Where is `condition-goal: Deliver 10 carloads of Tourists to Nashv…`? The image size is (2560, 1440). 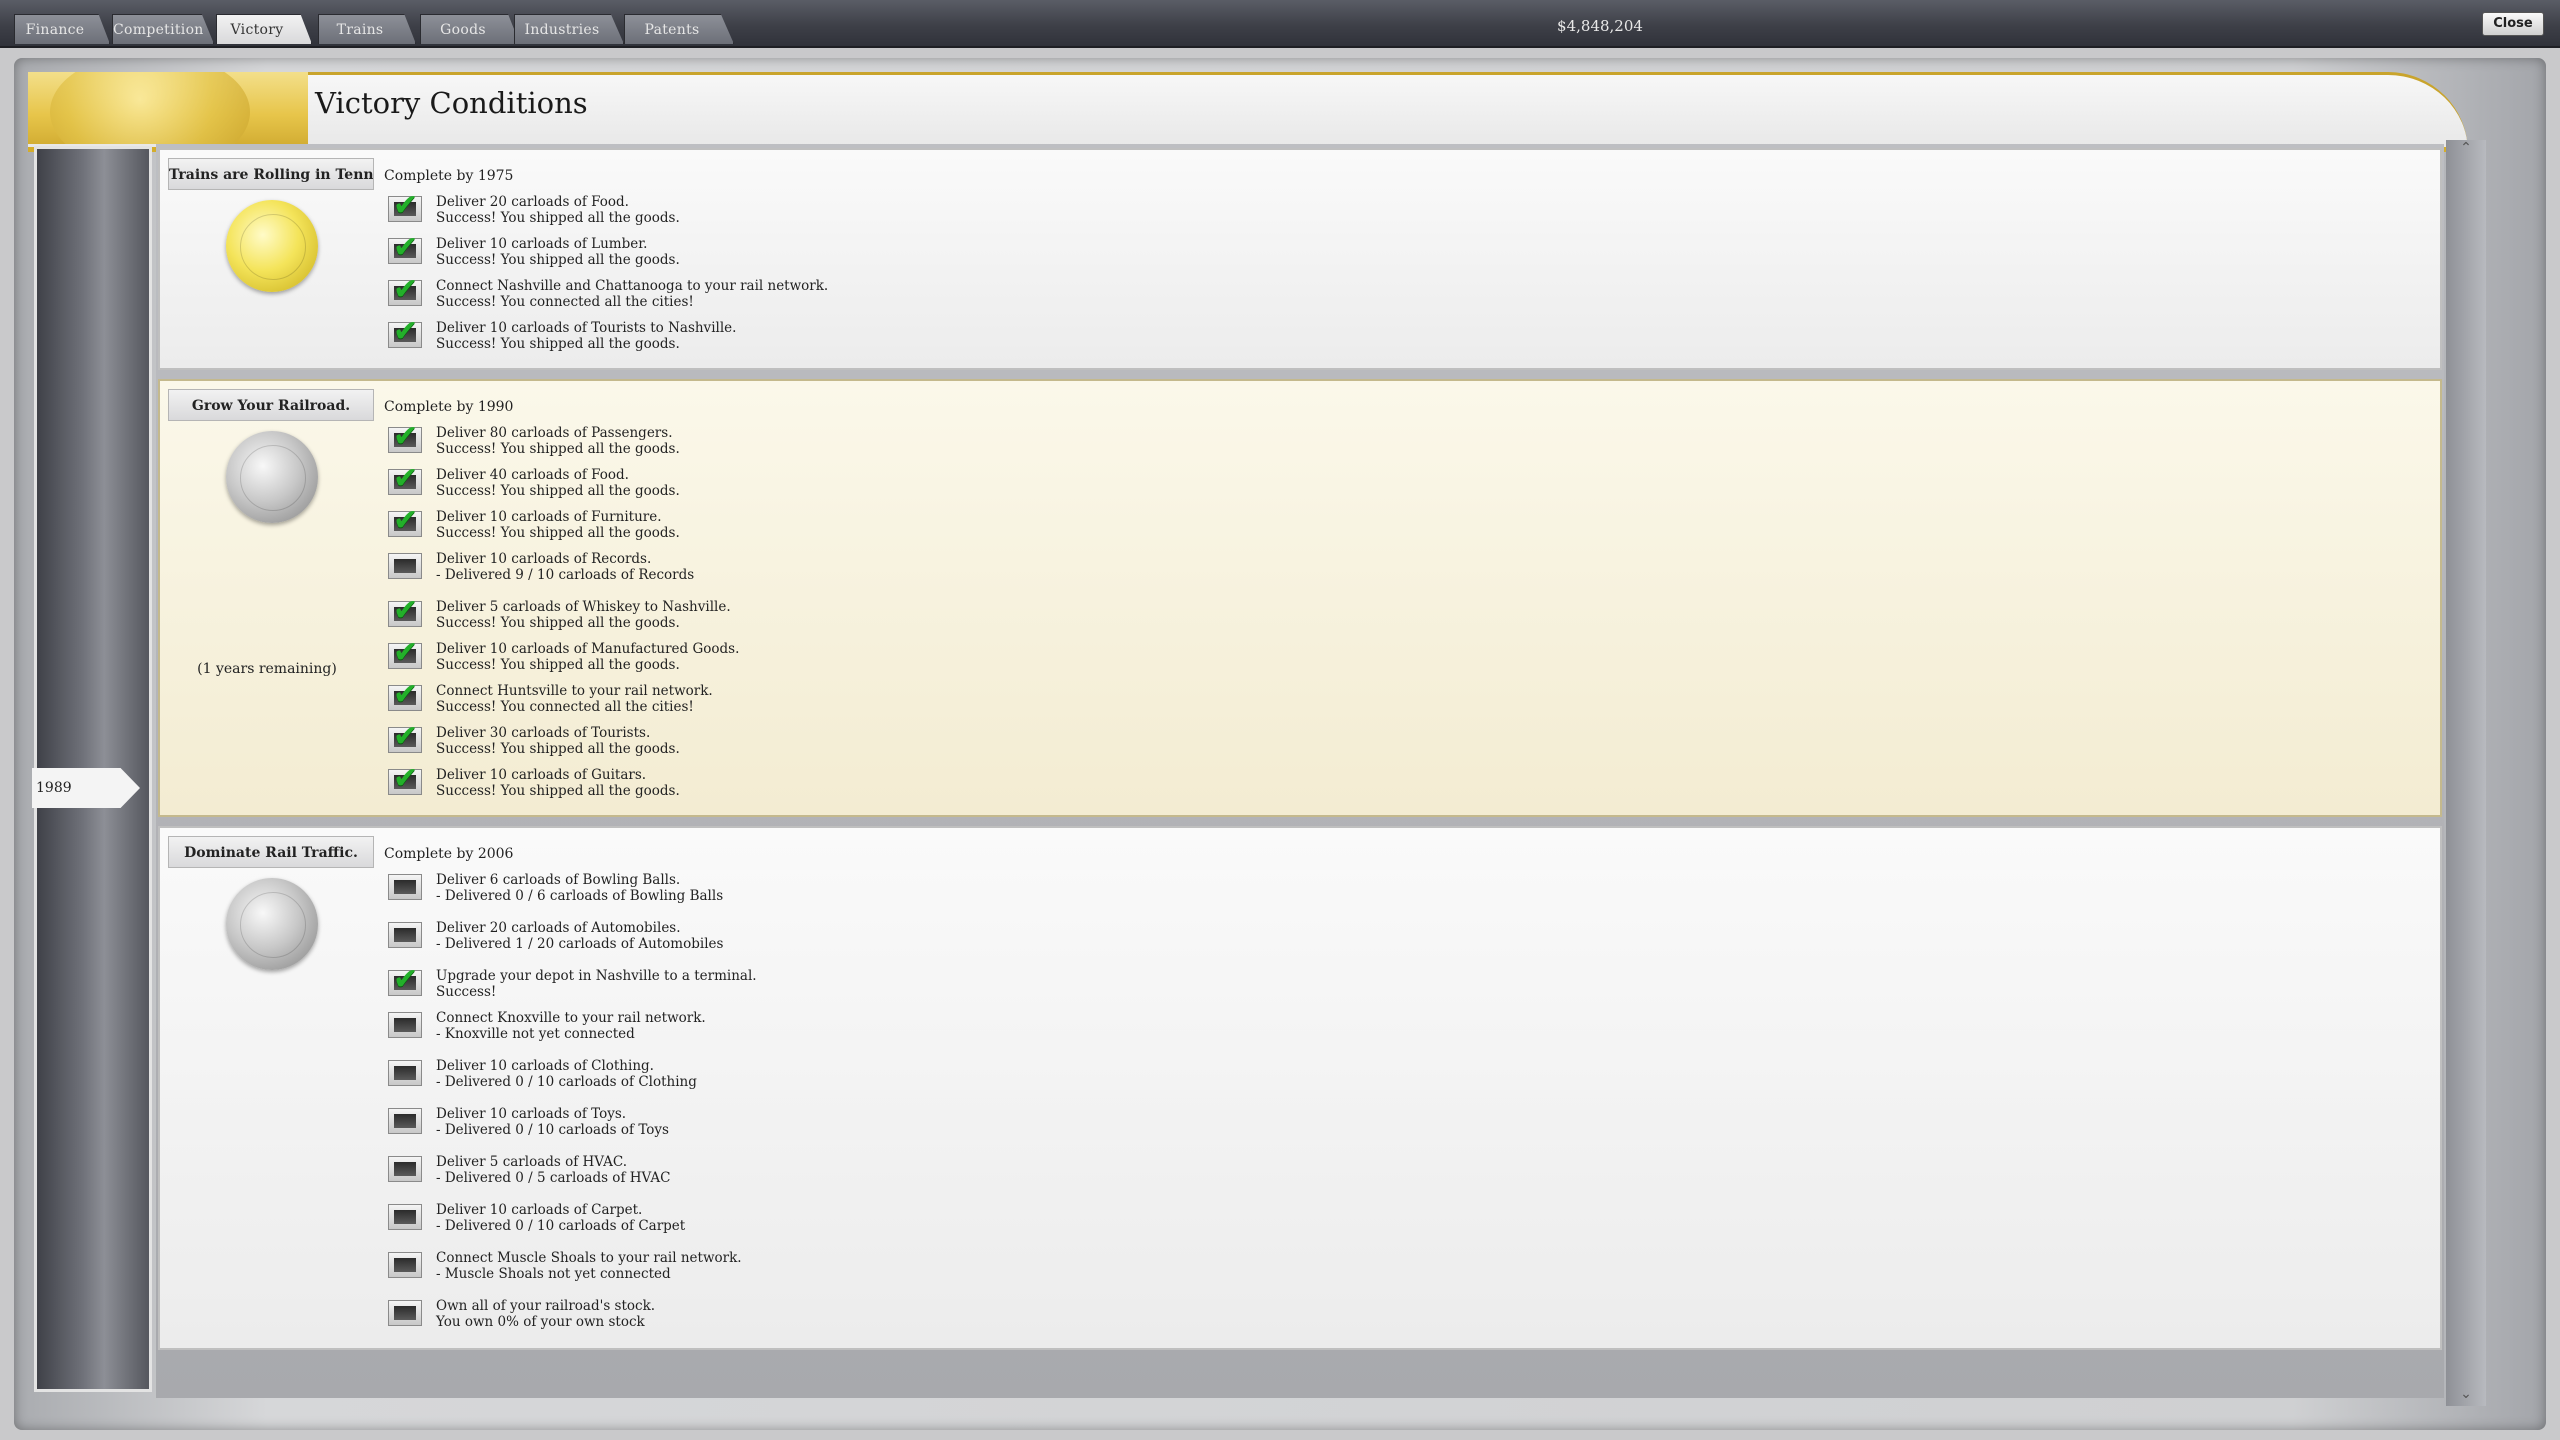
condition-goal: Deliver 10 carloads of Tourists to Nashv… is located at coordinates (586, 328).